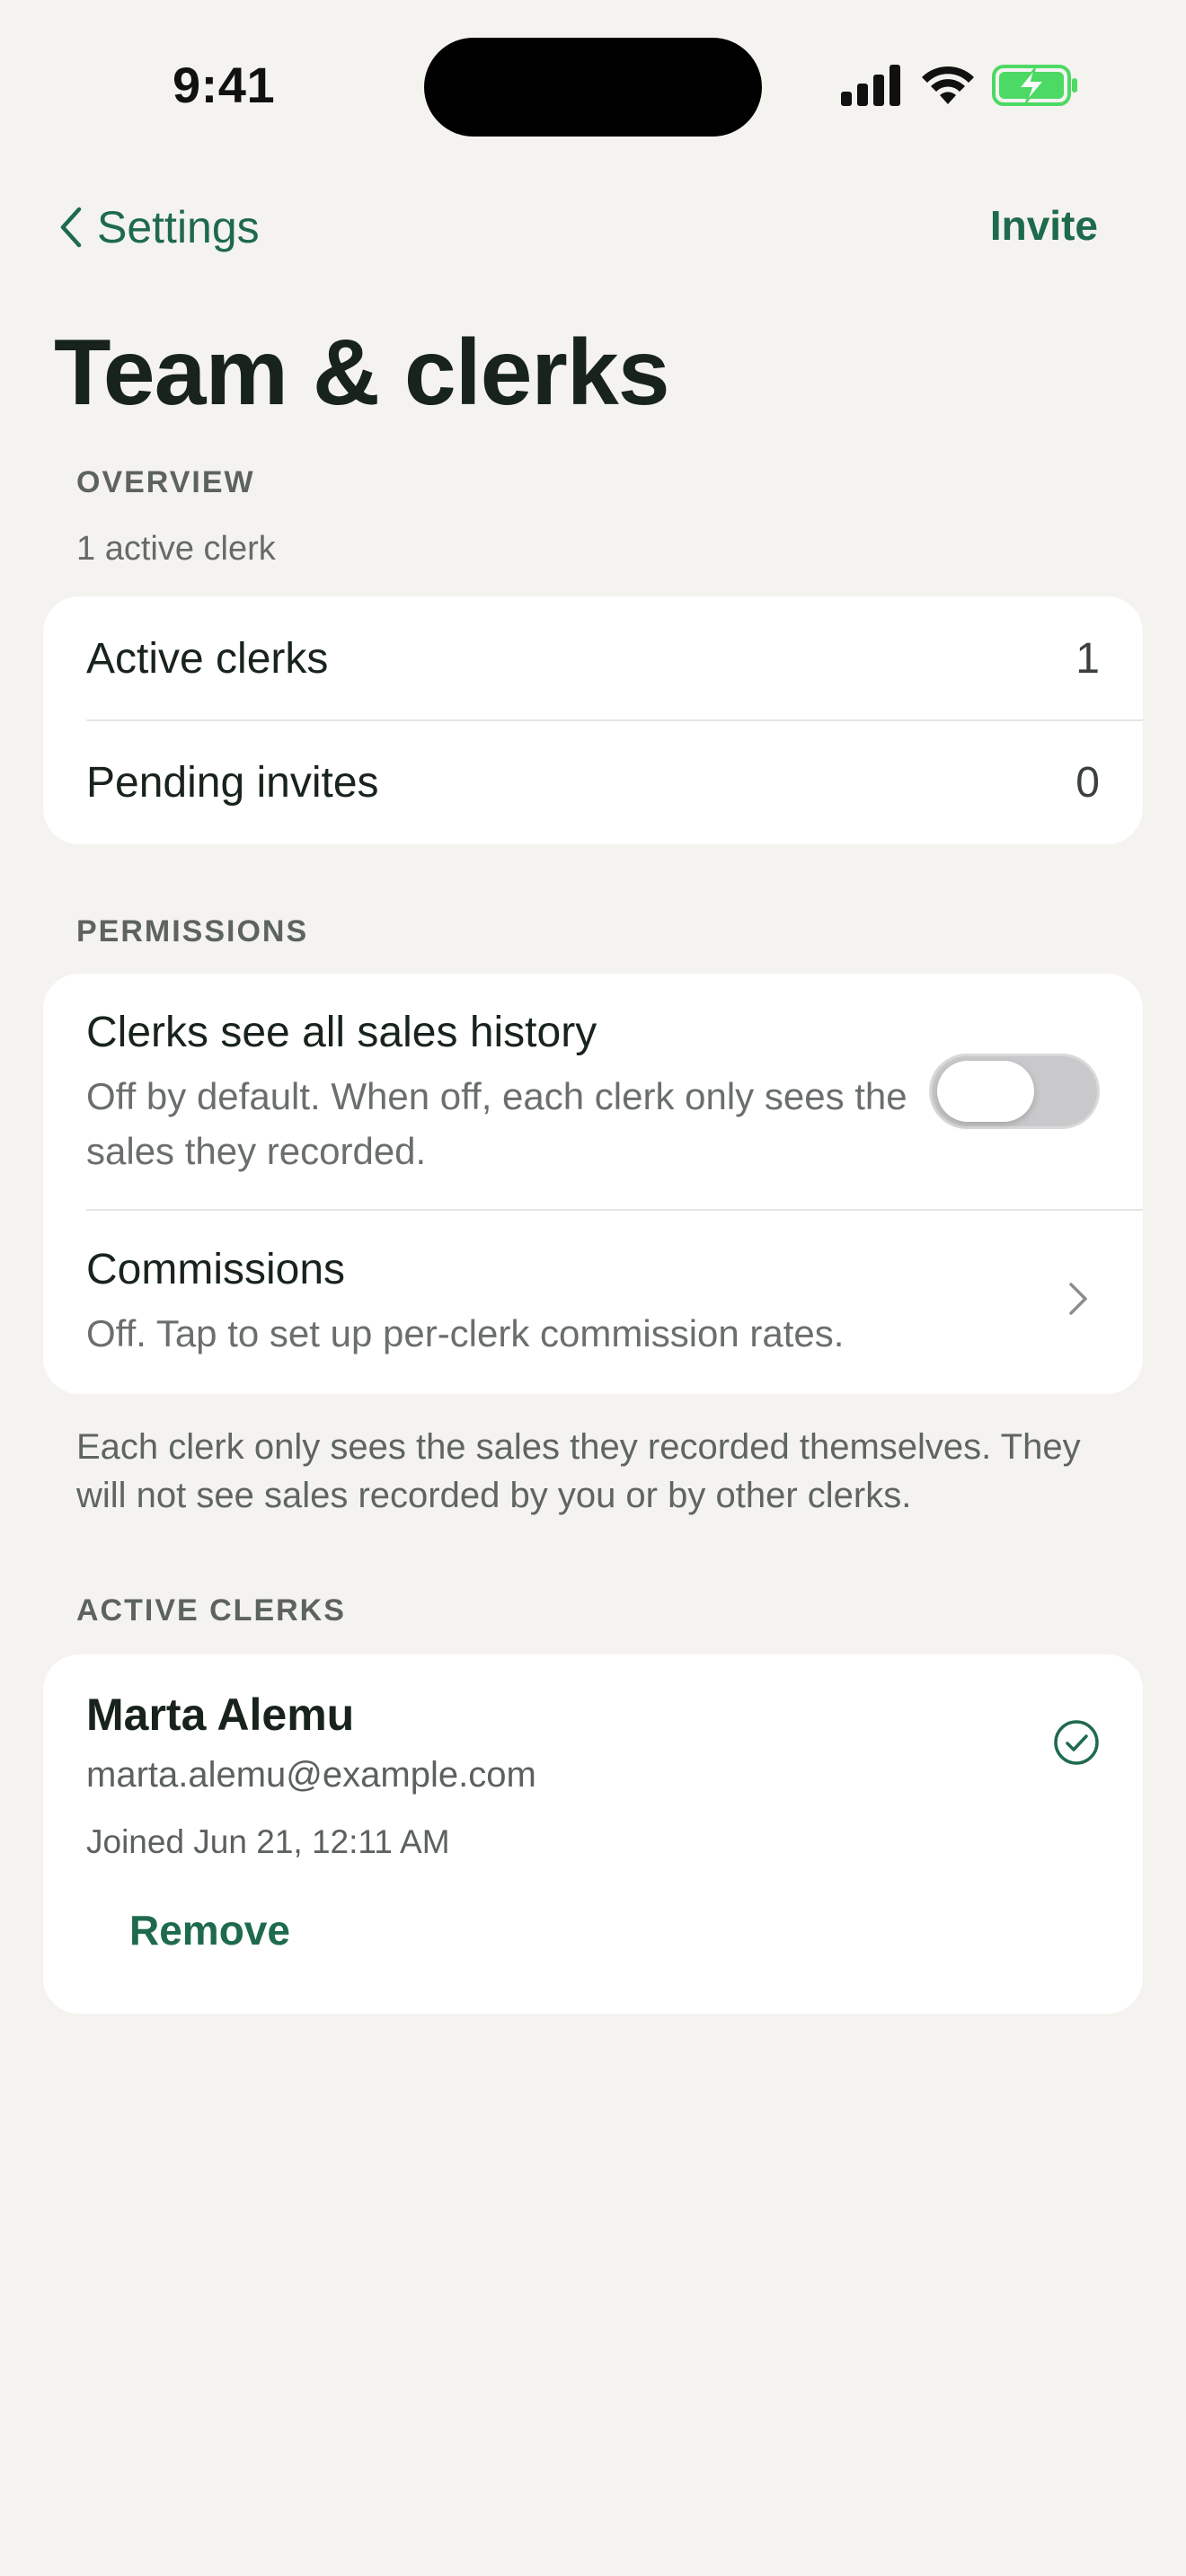  What do you see at coordinates (1087, 782) in the screenshot?
I see `row-value: 0` at bounding box center [1087, 782].